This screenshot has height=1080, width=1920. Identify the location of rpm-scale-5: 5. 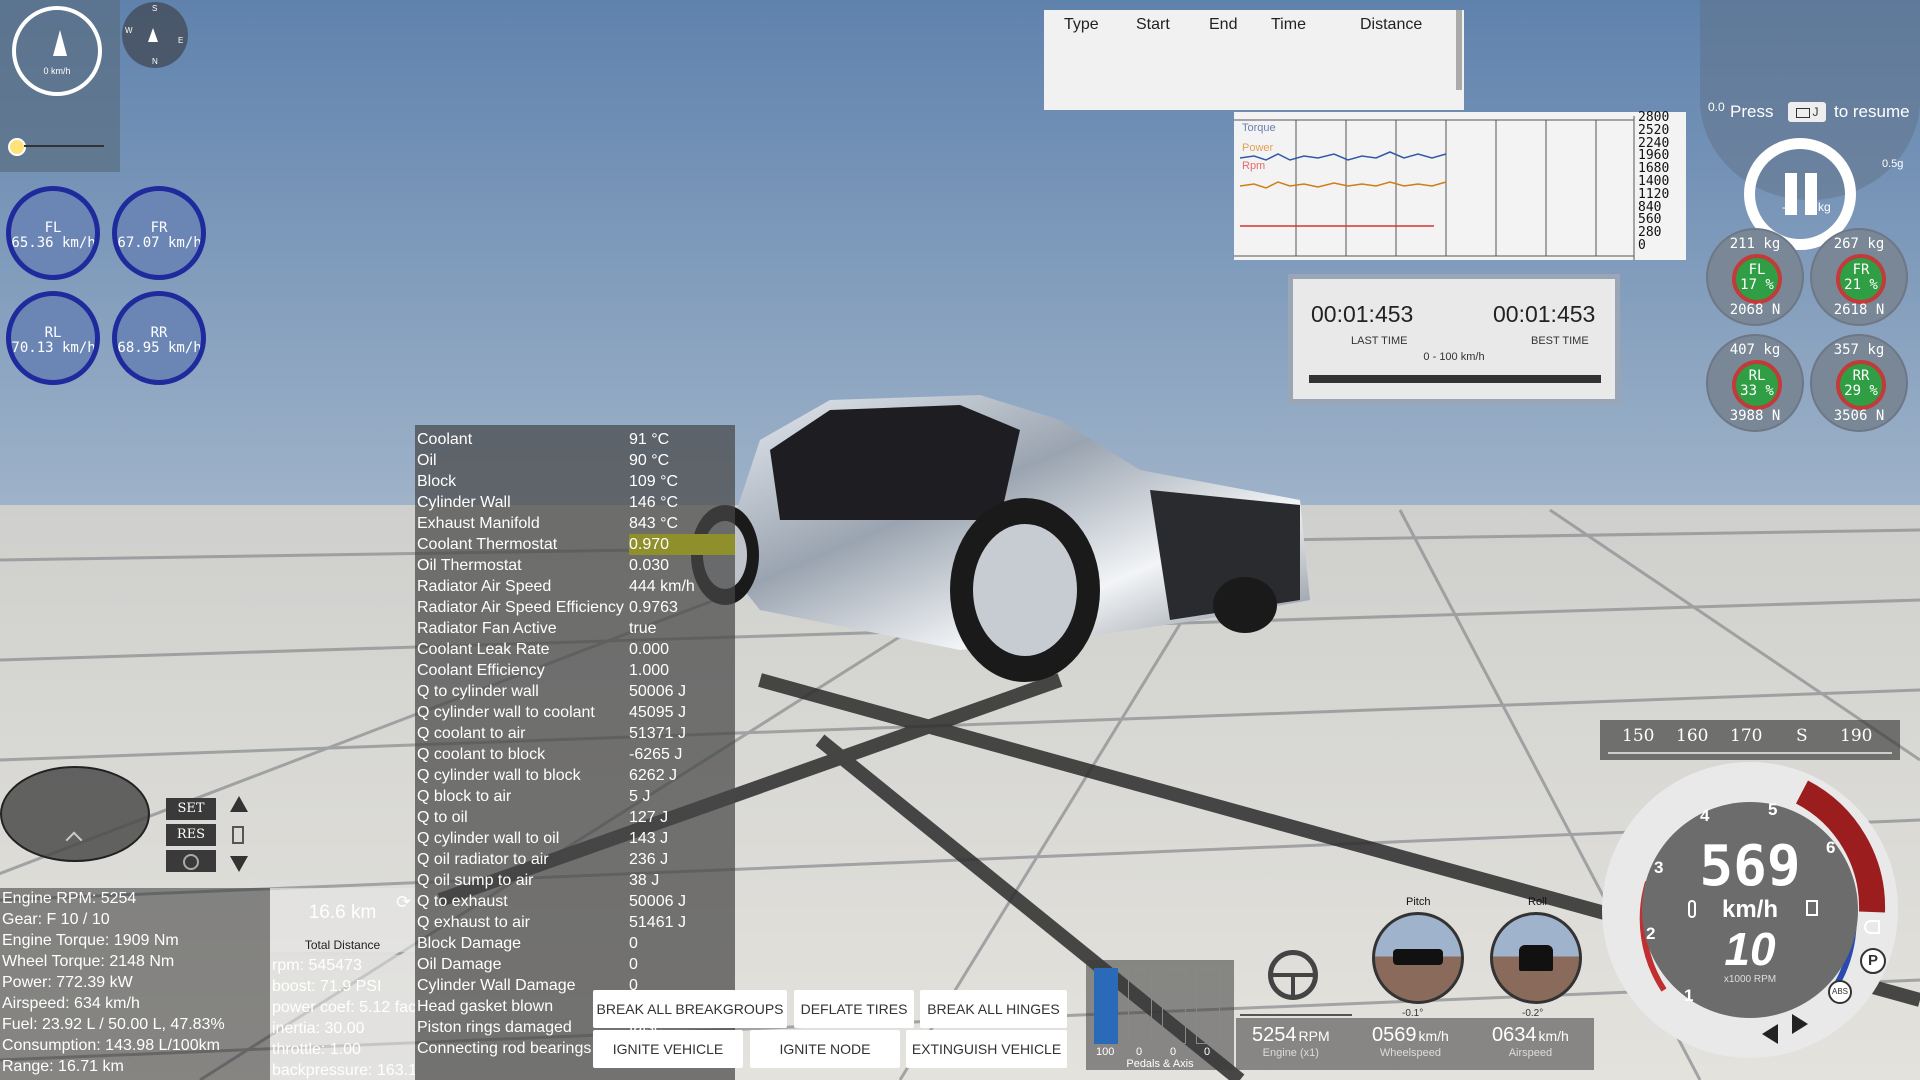
(1773, 809).